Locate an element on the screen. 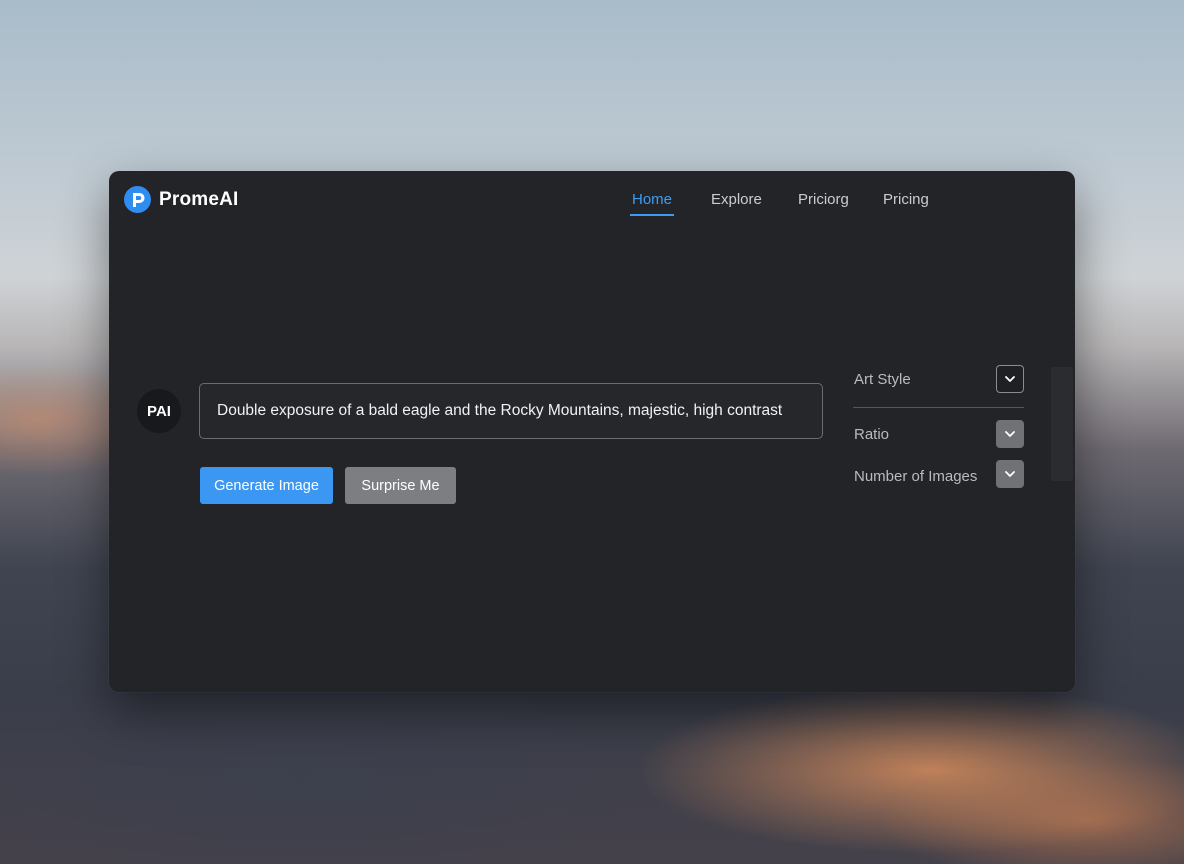 The image size is (1184, 864). settings-divider is located at coordinates (938, 407).